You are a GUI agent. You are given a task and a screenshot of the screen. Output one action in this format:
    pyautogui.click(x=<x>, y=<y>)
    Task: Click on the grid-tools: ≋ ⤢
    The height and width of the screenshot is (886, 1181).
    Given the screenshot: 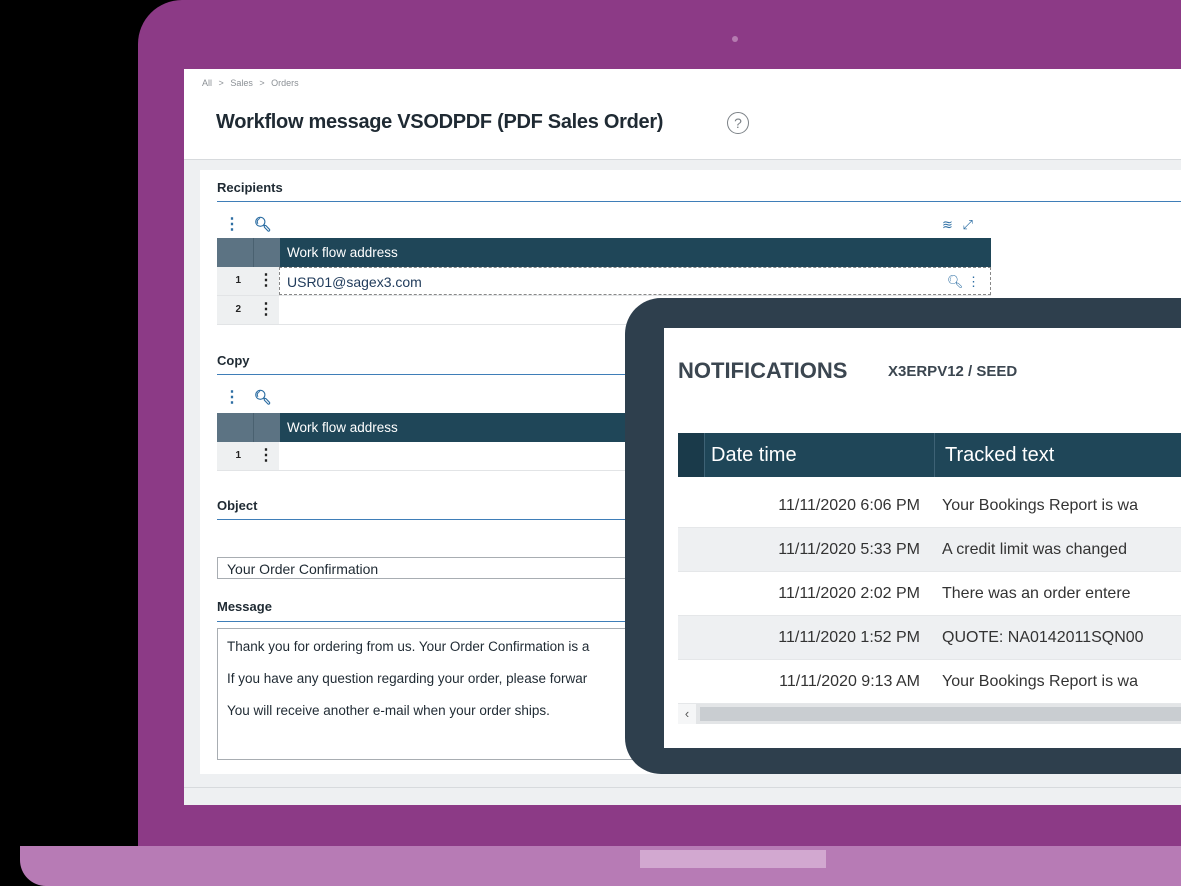 What is the action you would take?
    pyautogui.click(x=957, y=225)
    